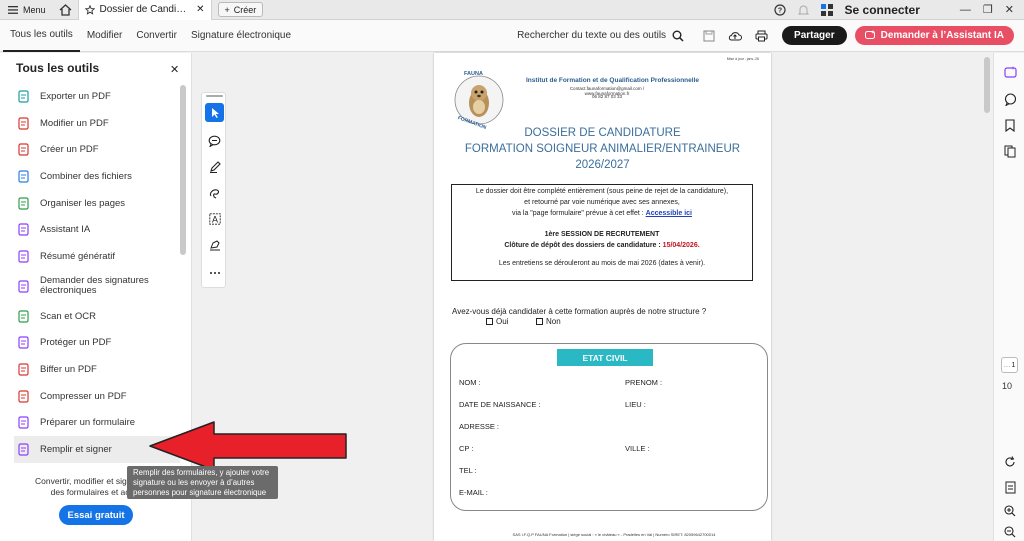 The width and height of the screenshot is (1024, 541). I want to click on field-tel: TEL :, so click(468, 470).